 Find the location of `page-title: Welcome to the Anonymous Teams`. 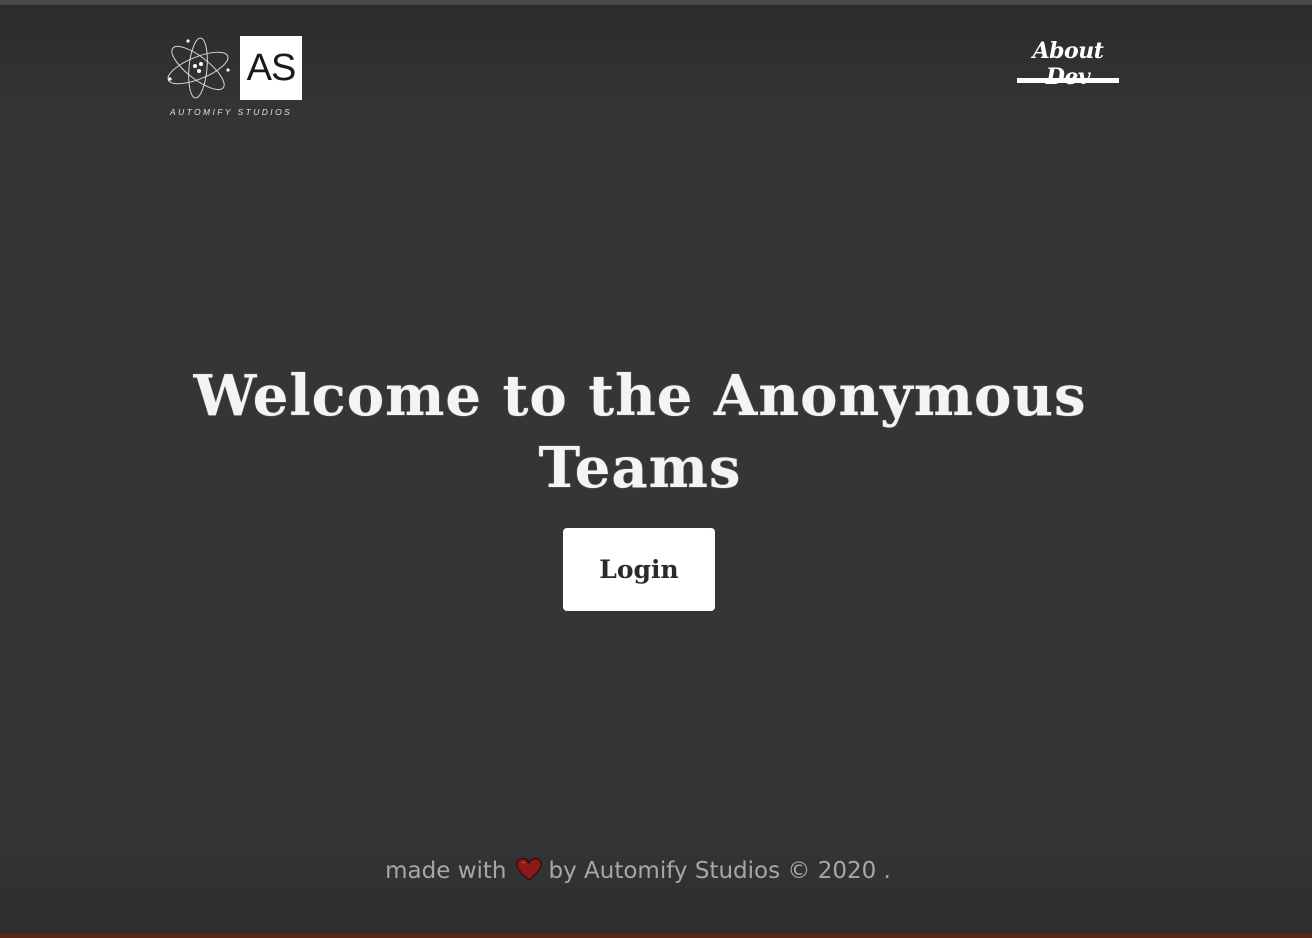

page-title: Welcome to the Anonymous Teams is located at coordinates (640, 432).